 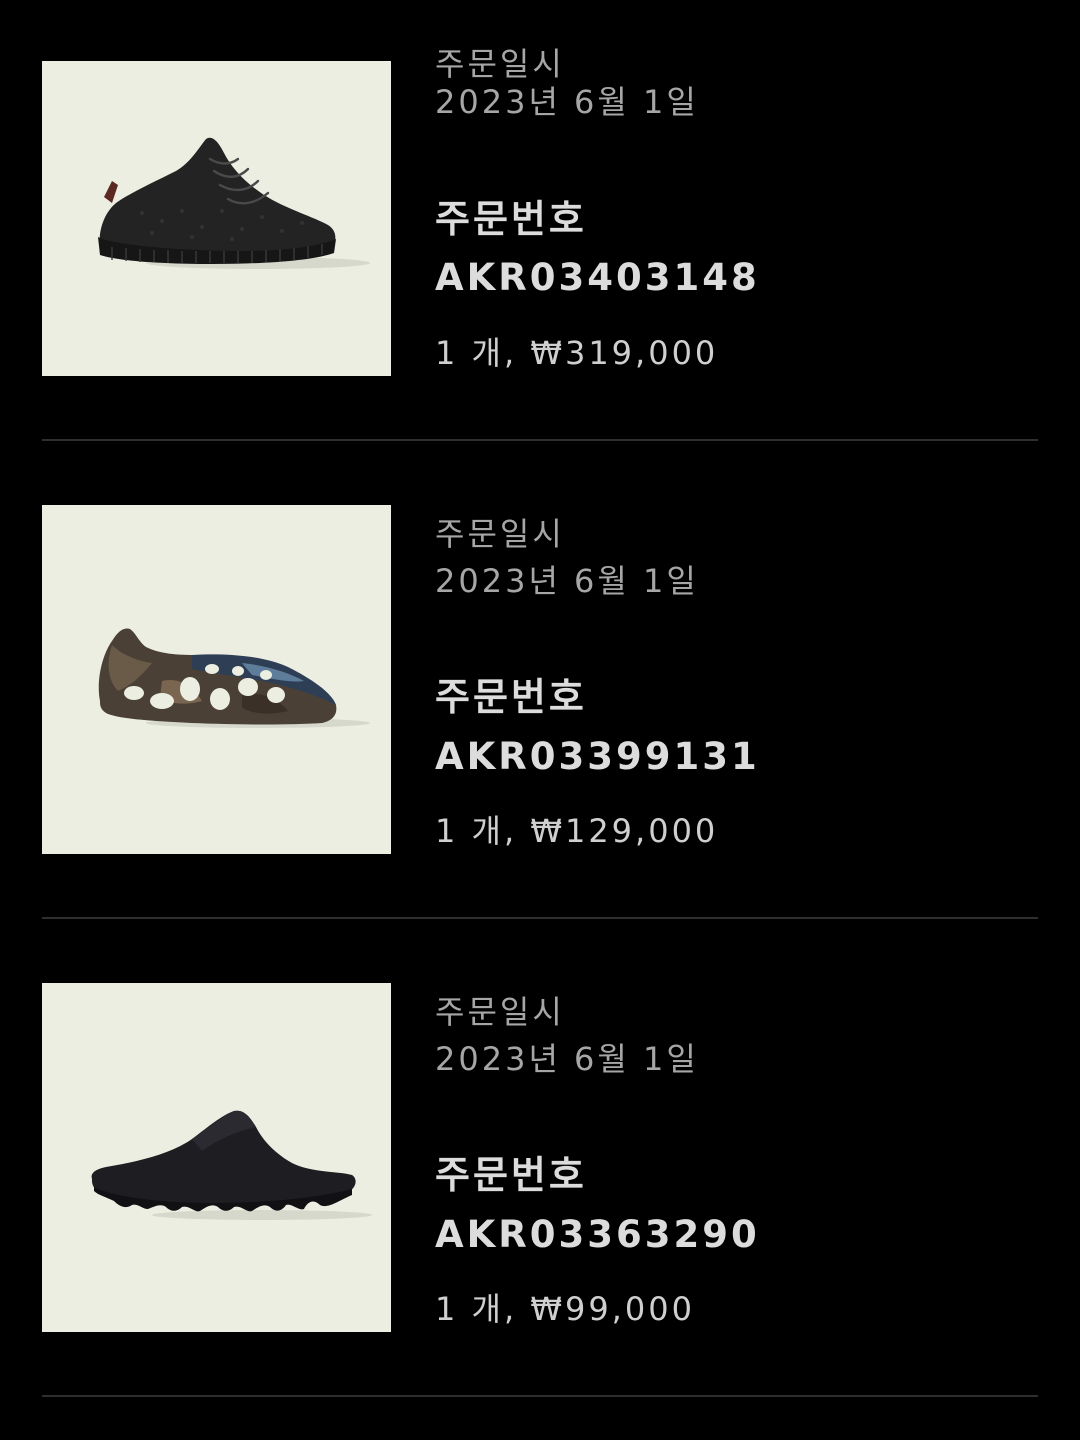 What do you see at coordinates (597, 1235) in the screenshot?
I see `order-number: AKR03363290` at bounding box center [597, 1235].